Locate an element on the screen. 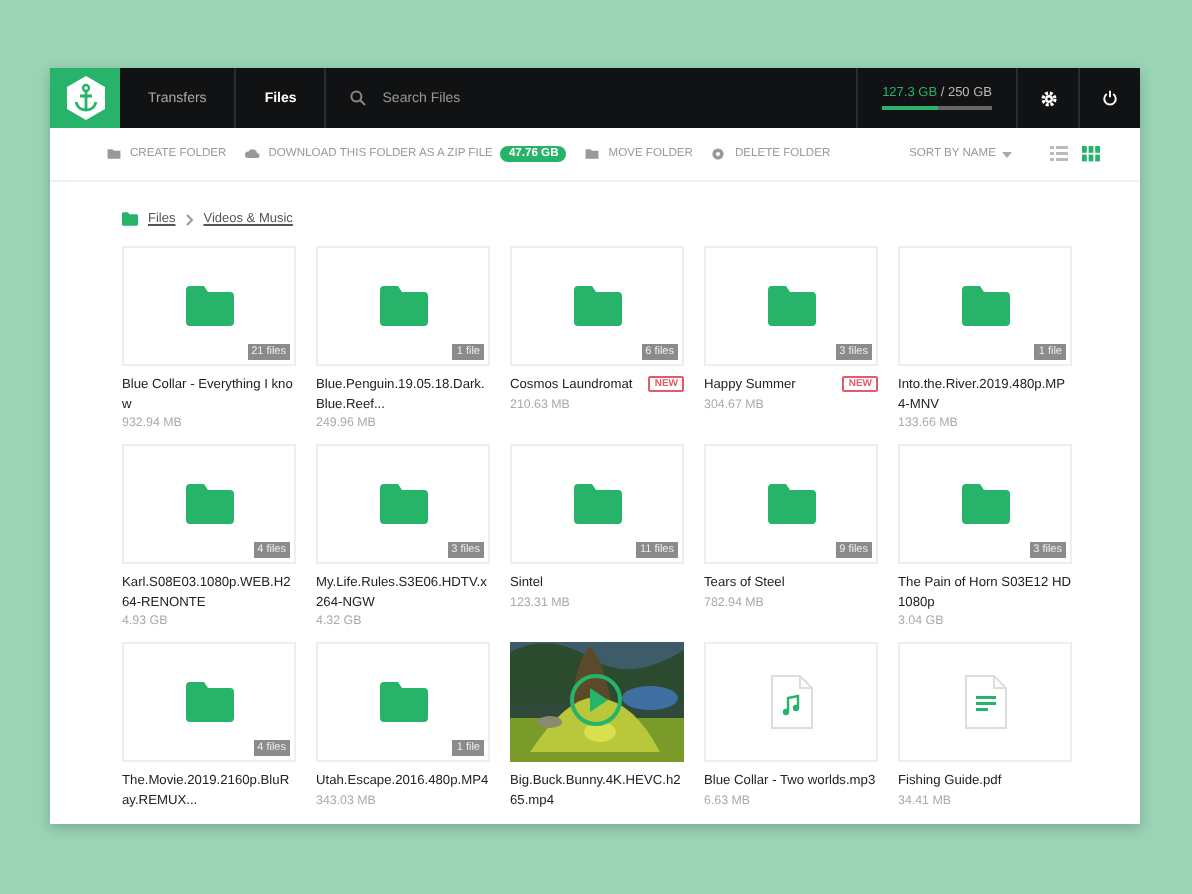  document-icon is located at coordinates (985, 702).